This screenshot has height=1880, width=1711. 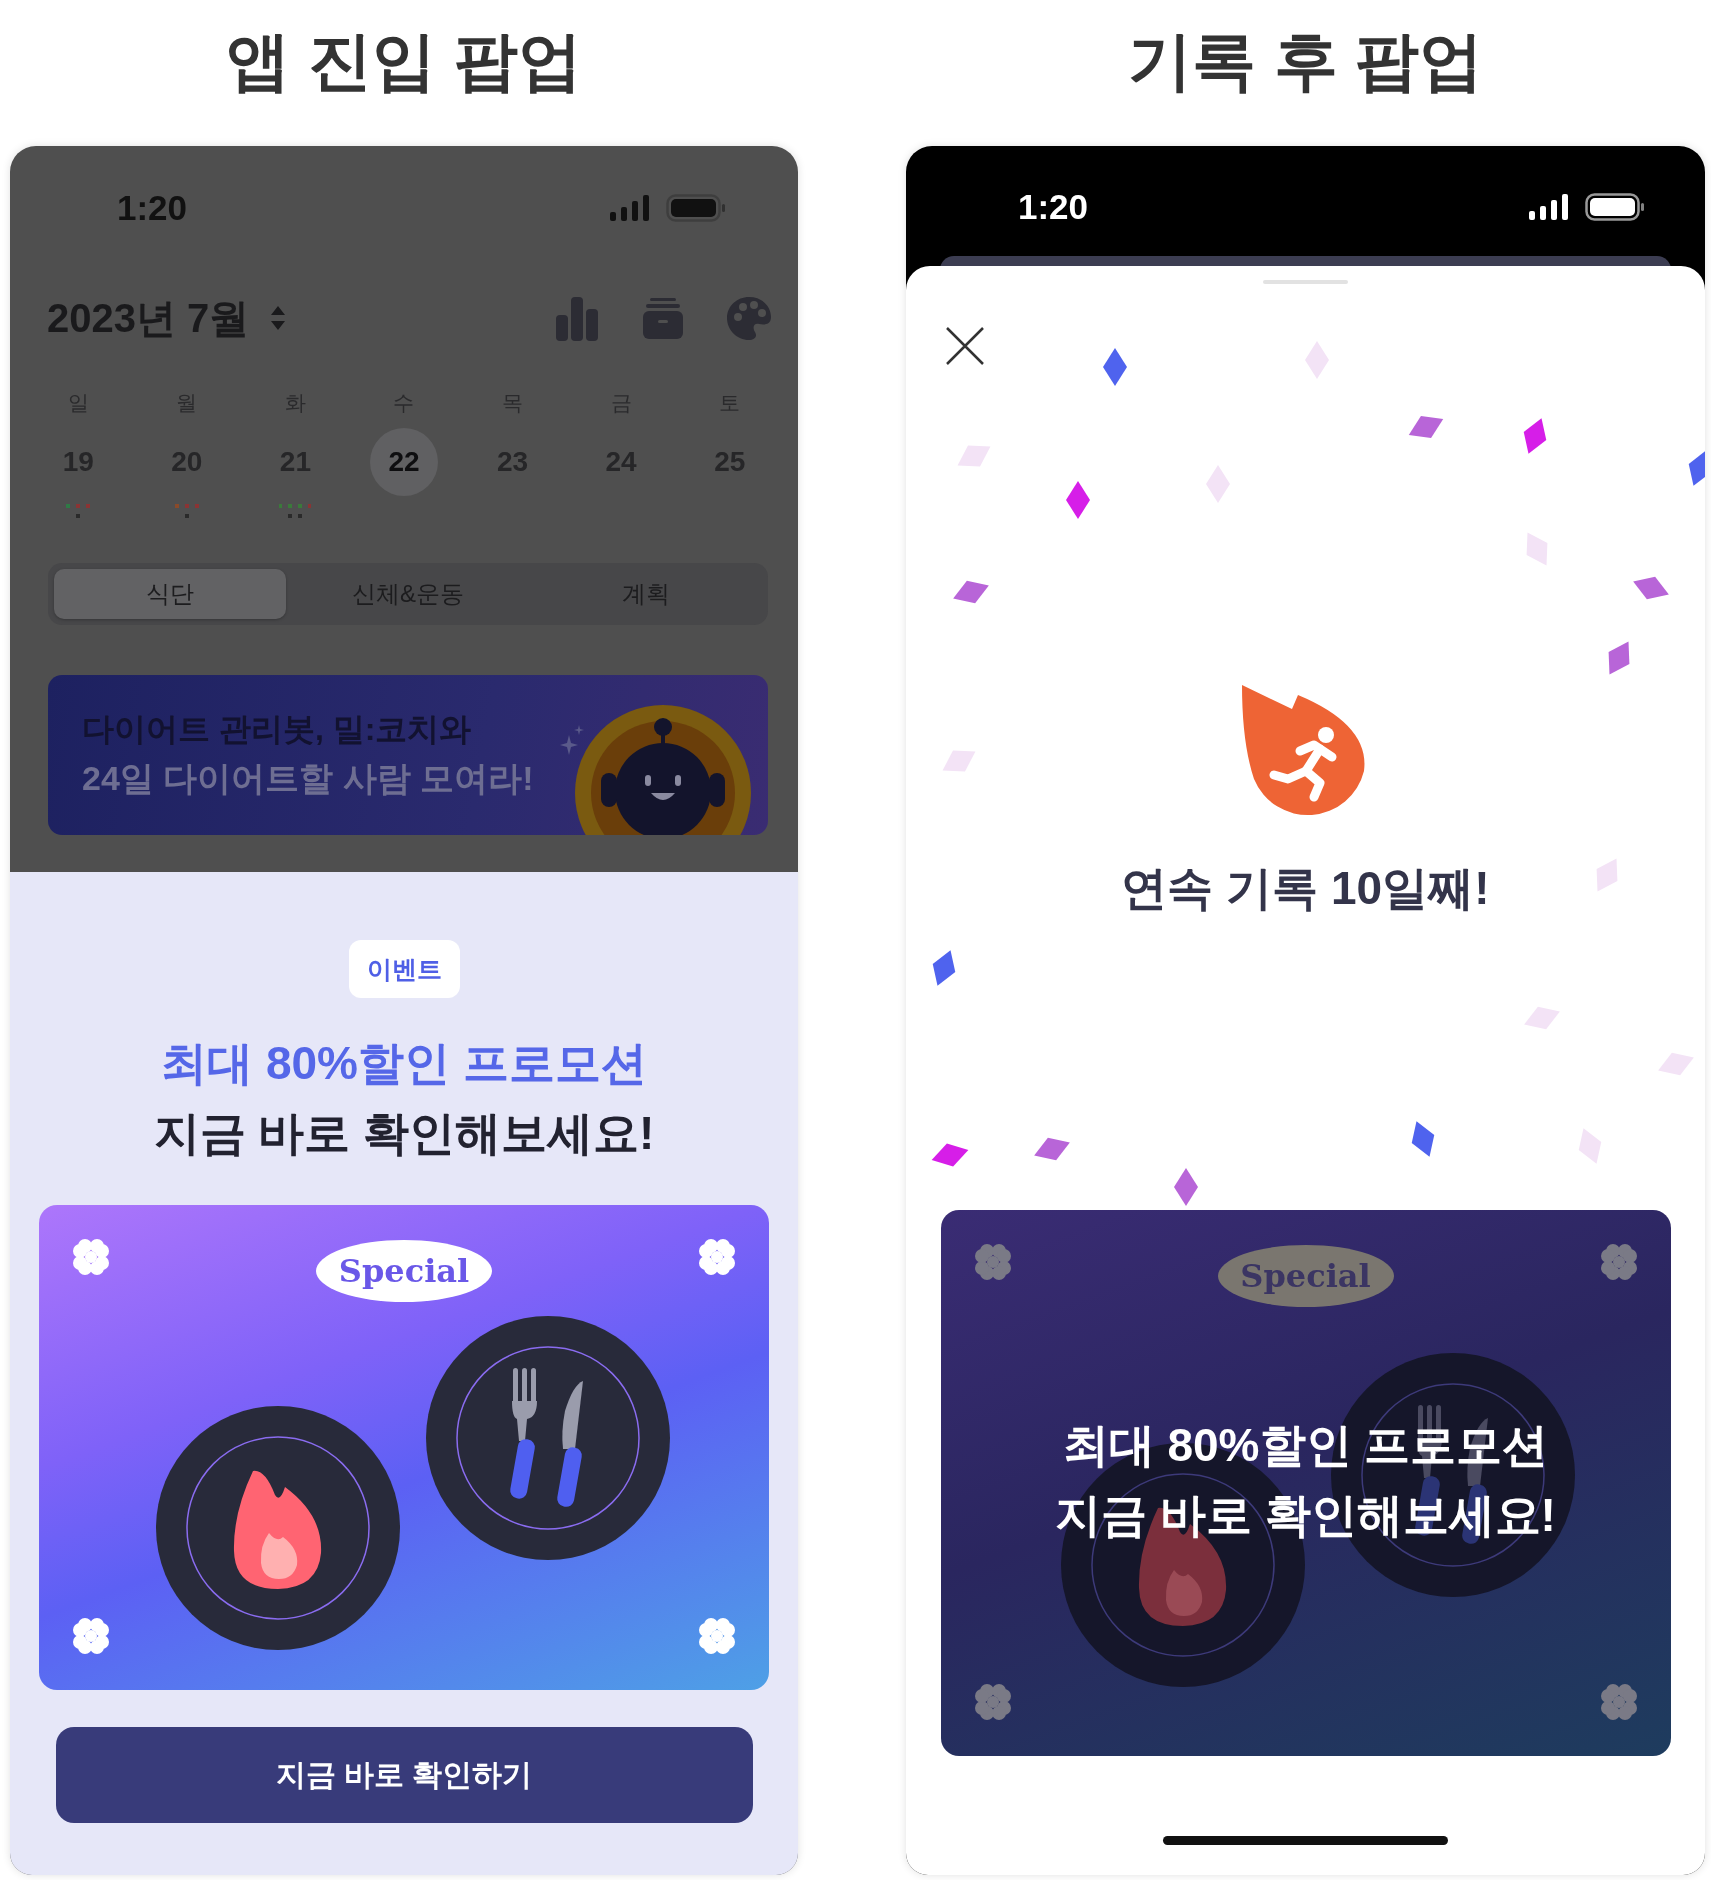 What do you see at coordinates (404, 969) in the screenshot?
I see `event-badge: 이벤트` at bounding box center [404, 969].